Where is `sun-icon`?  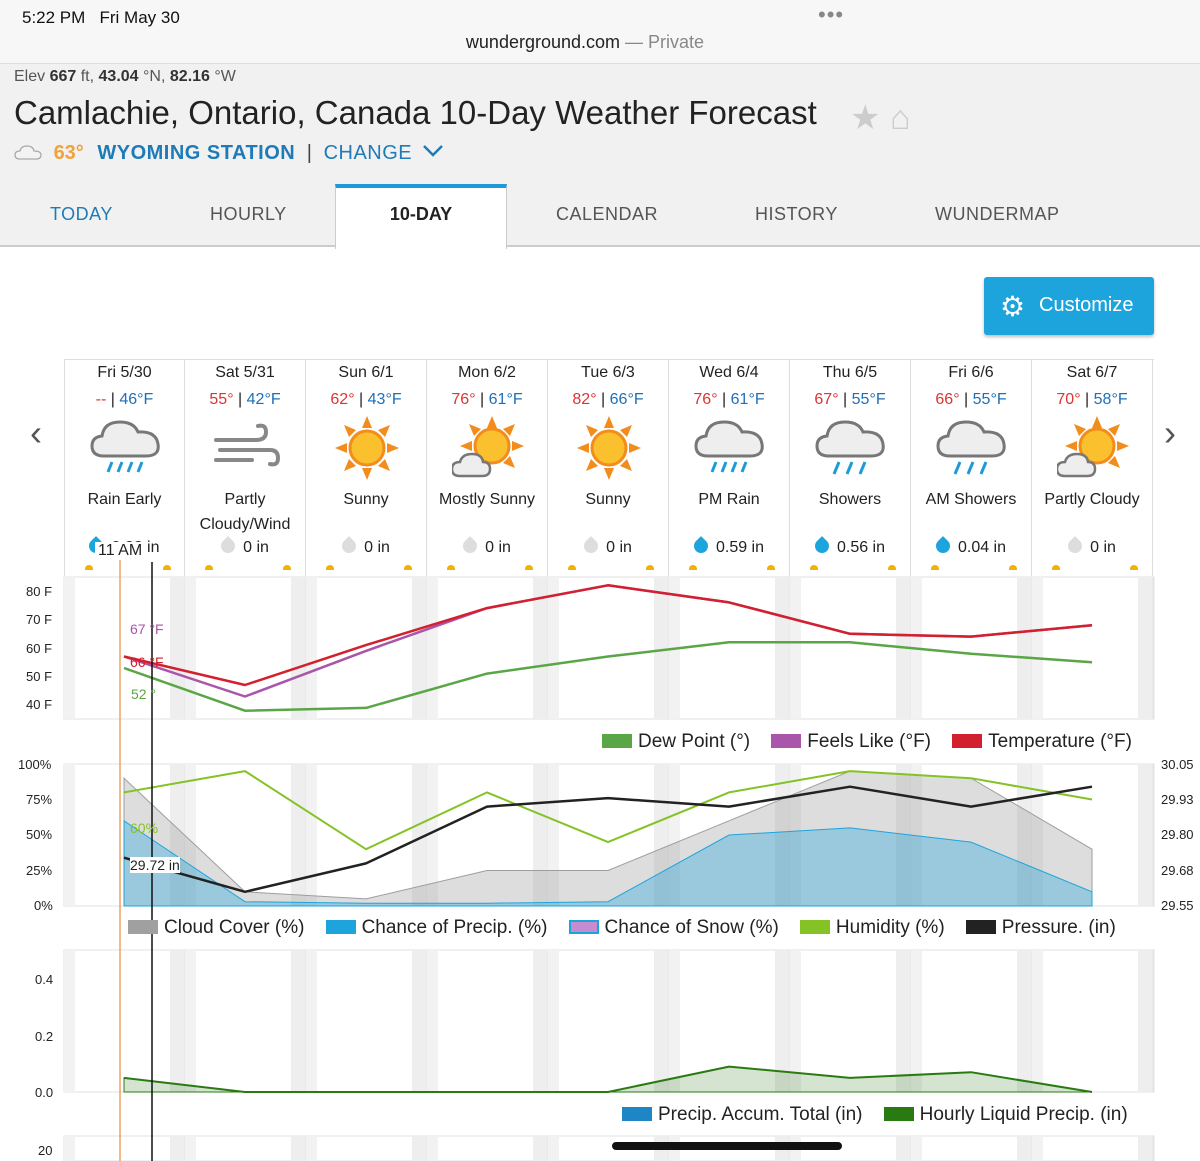
sun-icon is located at coordinates (367, 448).